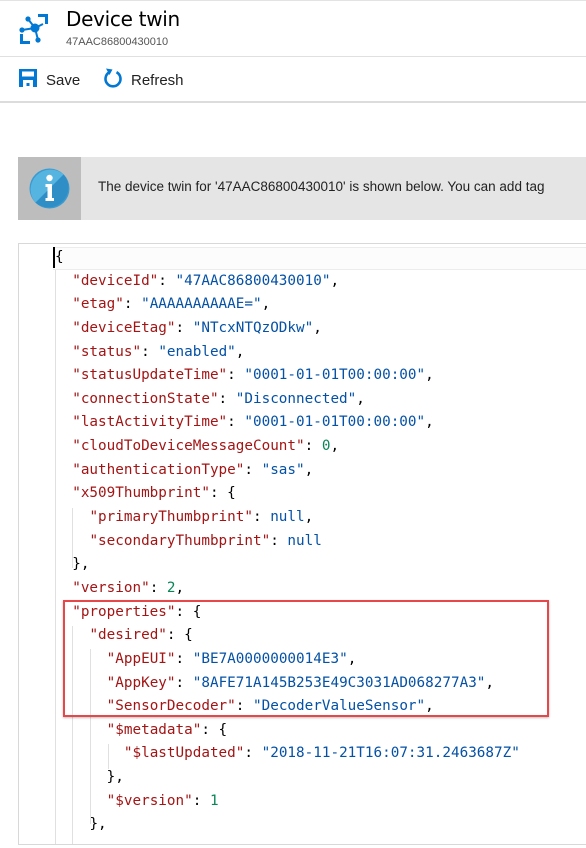  I want to click on json-key: "etag", so click(98, 304).